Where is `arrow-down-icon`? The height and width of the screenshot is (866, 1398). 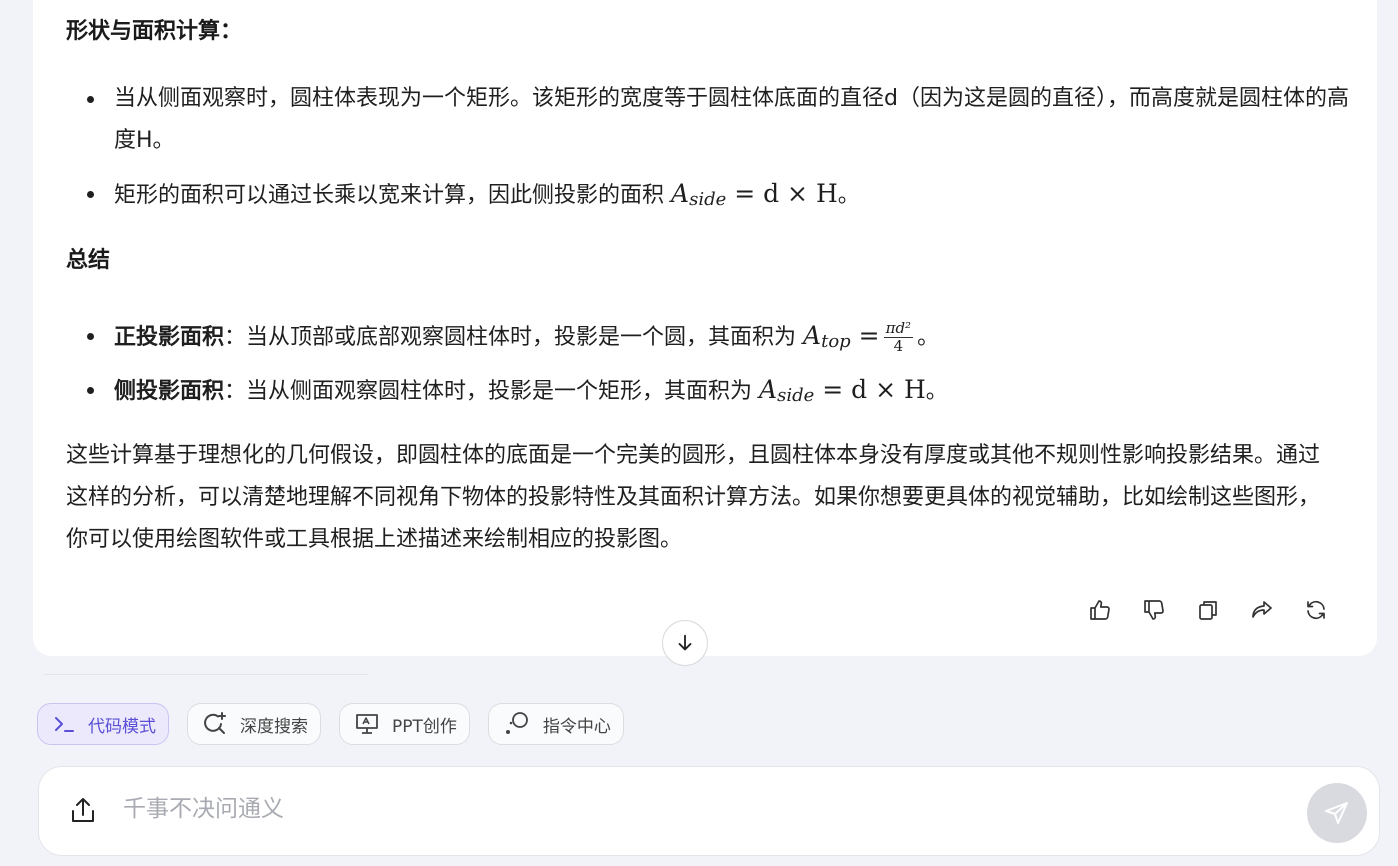 arrow-down-icon is located at coordinates (685, 642).